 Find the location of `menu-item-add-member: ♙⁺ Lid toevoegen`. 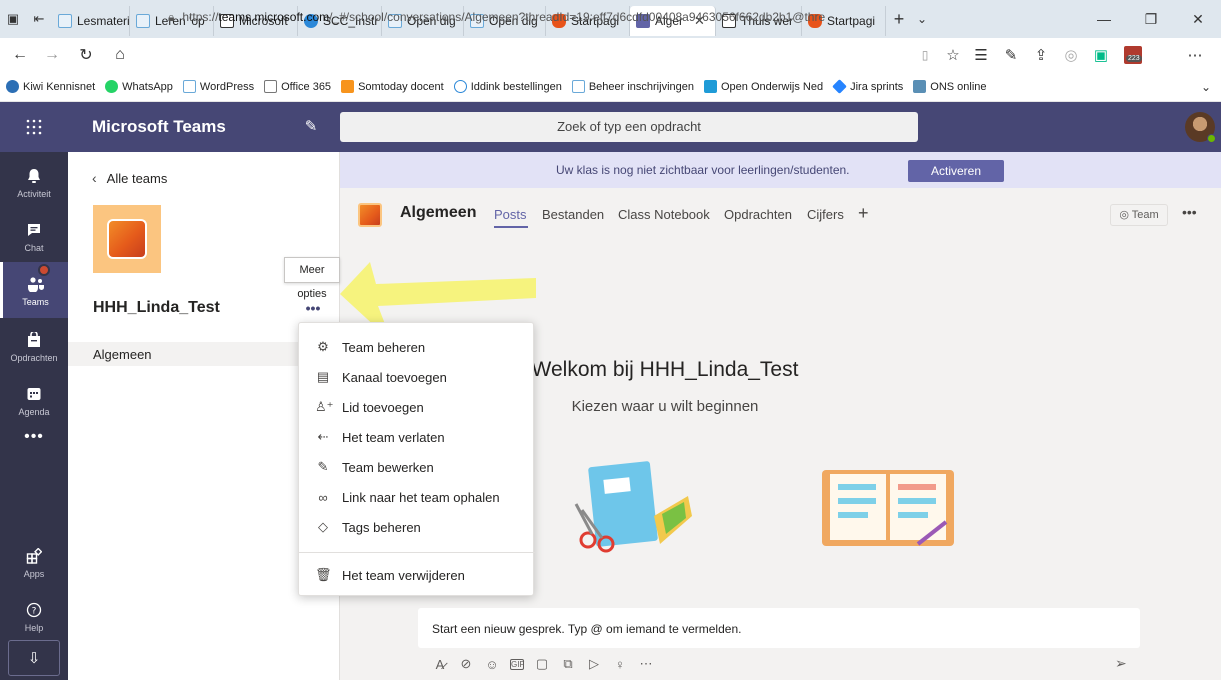

menu-item-add-member: ♙⁺ Lid toevoegen is located at coordinates (417, 407).